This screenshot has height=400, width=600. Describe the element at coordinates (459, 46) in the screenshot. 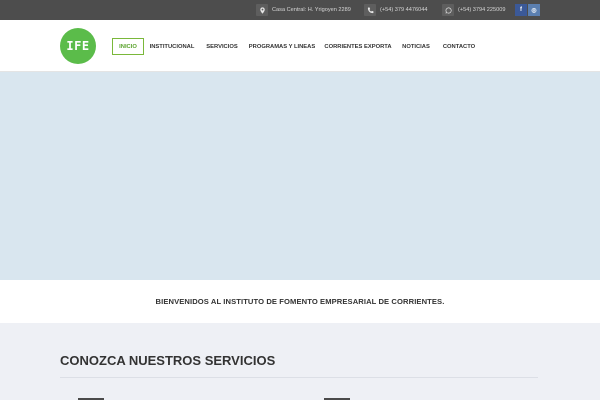

I see `nav-contacto: CONTACTO` at that location.